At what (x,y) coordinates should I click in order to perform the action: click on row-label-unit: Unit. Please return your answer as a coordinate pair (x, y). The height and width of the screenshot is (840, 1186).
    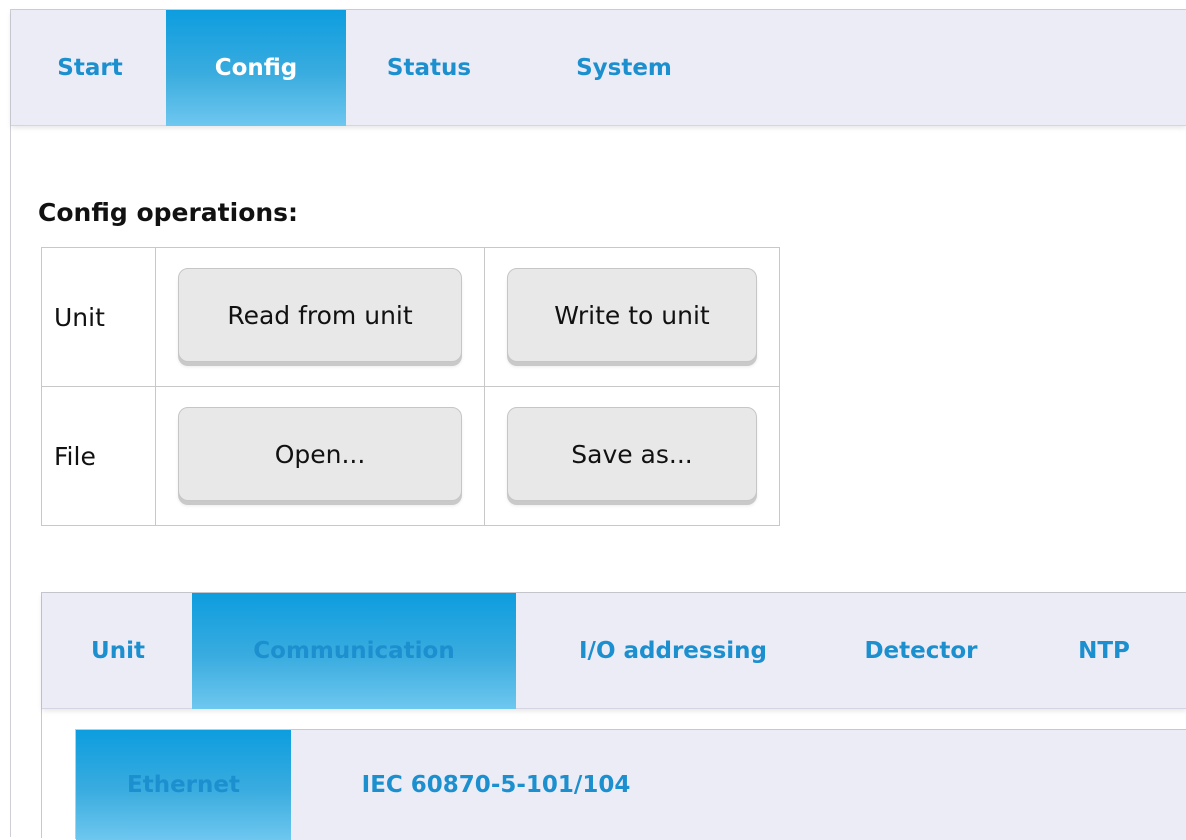
    Looking at the image, I should click on (98, 317).